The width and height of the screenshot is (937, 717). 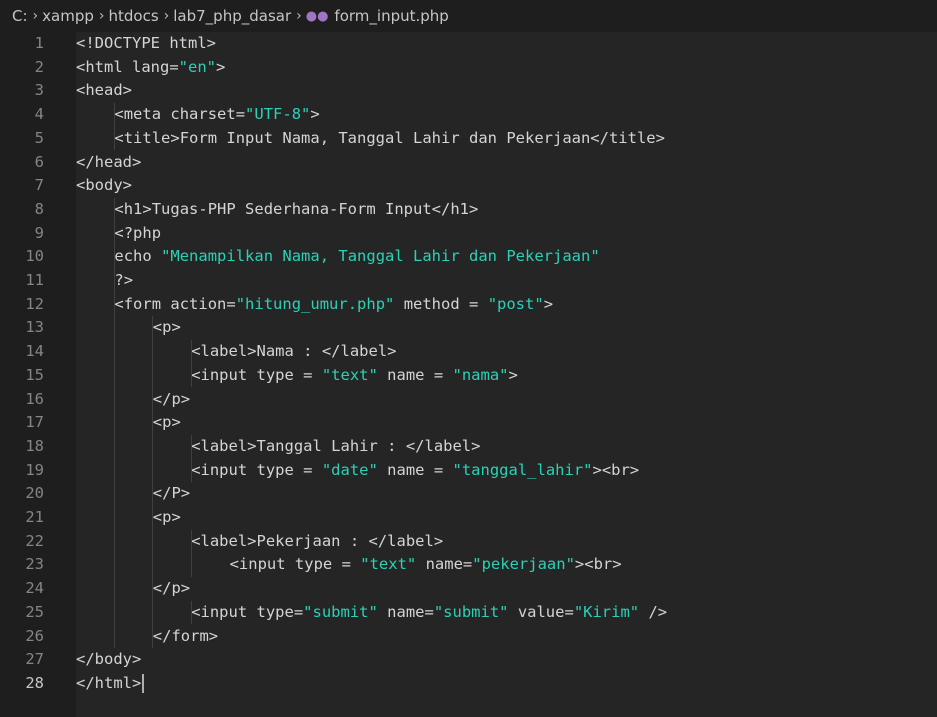 I want to click on code-token: <?php, so click(x=138, y=232).